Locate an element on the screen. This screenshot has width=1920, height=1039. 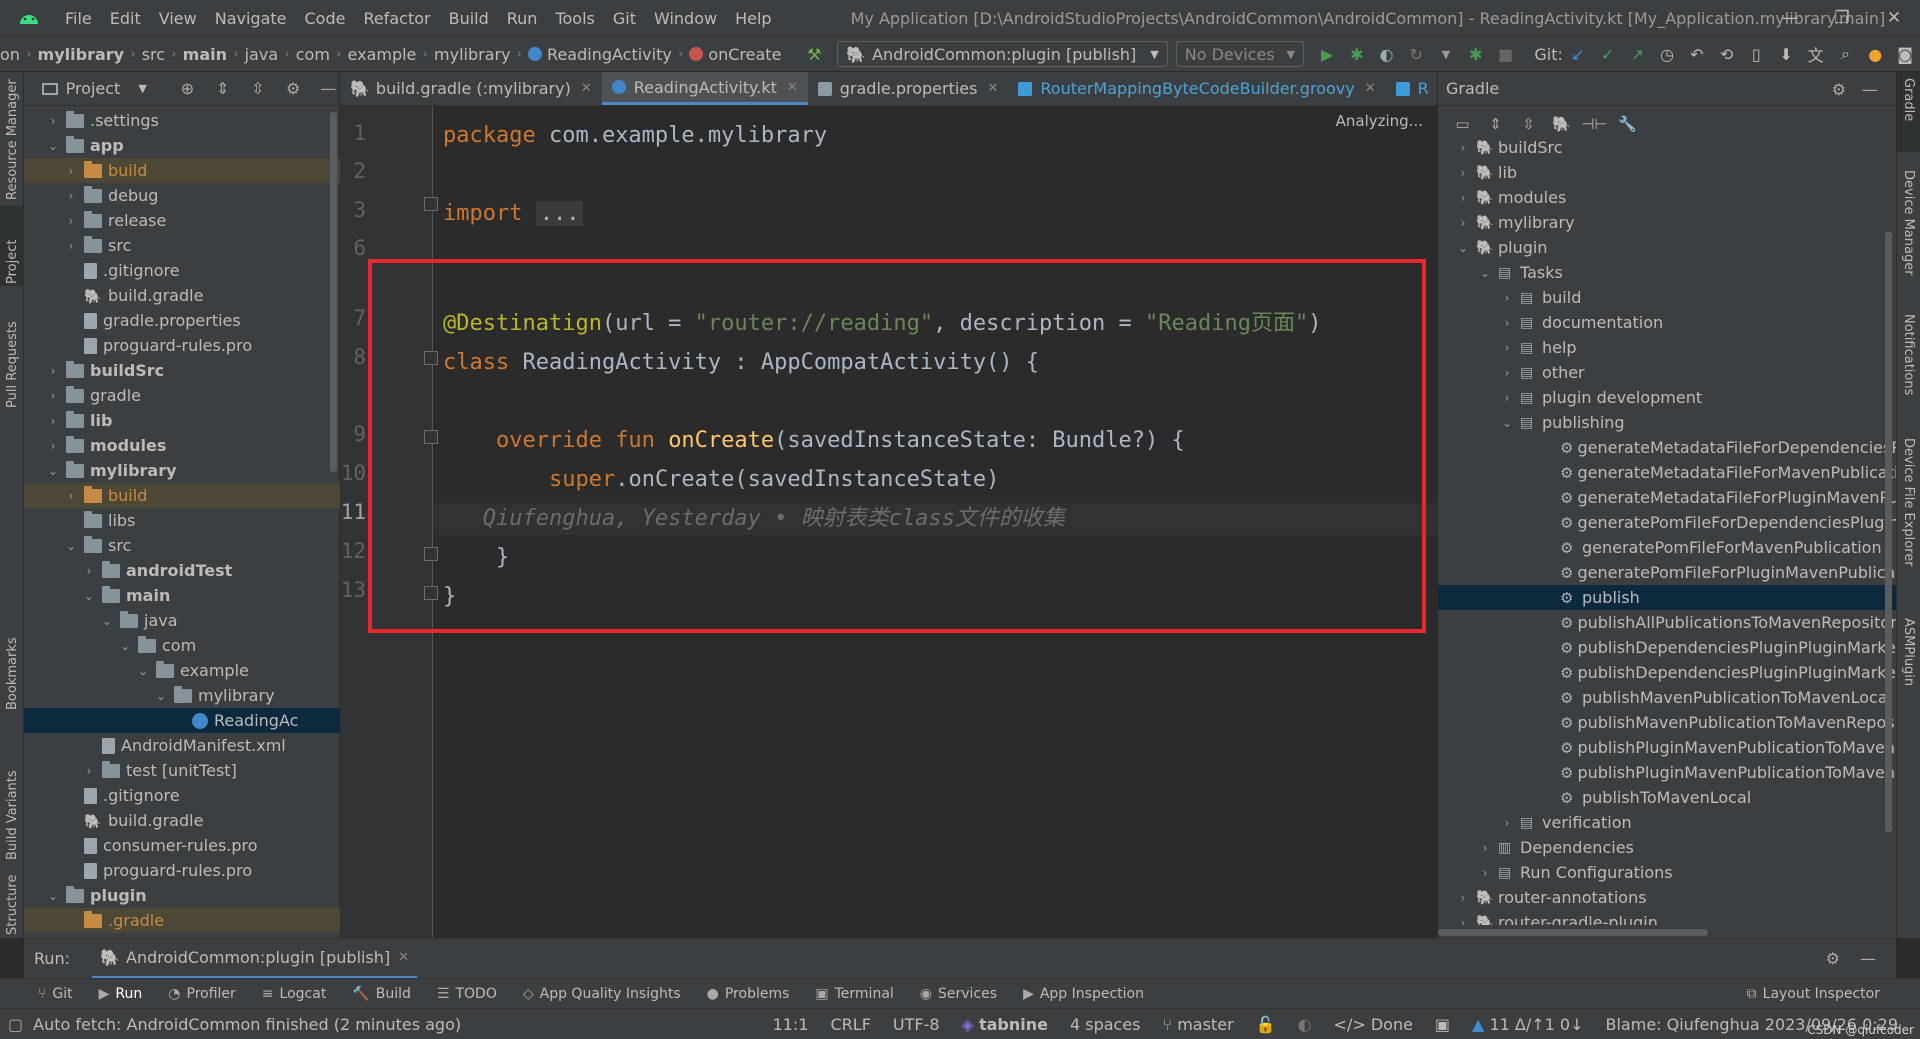
run-configuration-select: 🐘 AndroidCommon:plugin [publish] ▼ is located at coordinates (1002, 54).